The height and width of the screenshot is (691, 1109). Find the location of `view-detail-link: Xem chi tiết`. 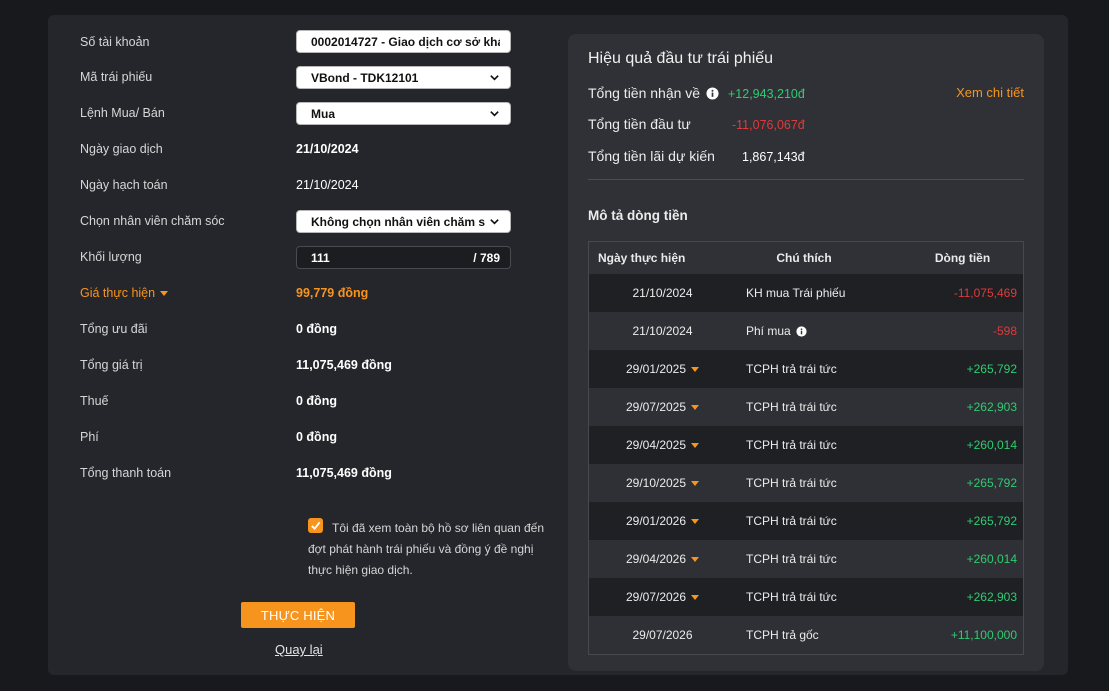

view-detail-link: Xem chi tiết is located at coordinates (990, 92).